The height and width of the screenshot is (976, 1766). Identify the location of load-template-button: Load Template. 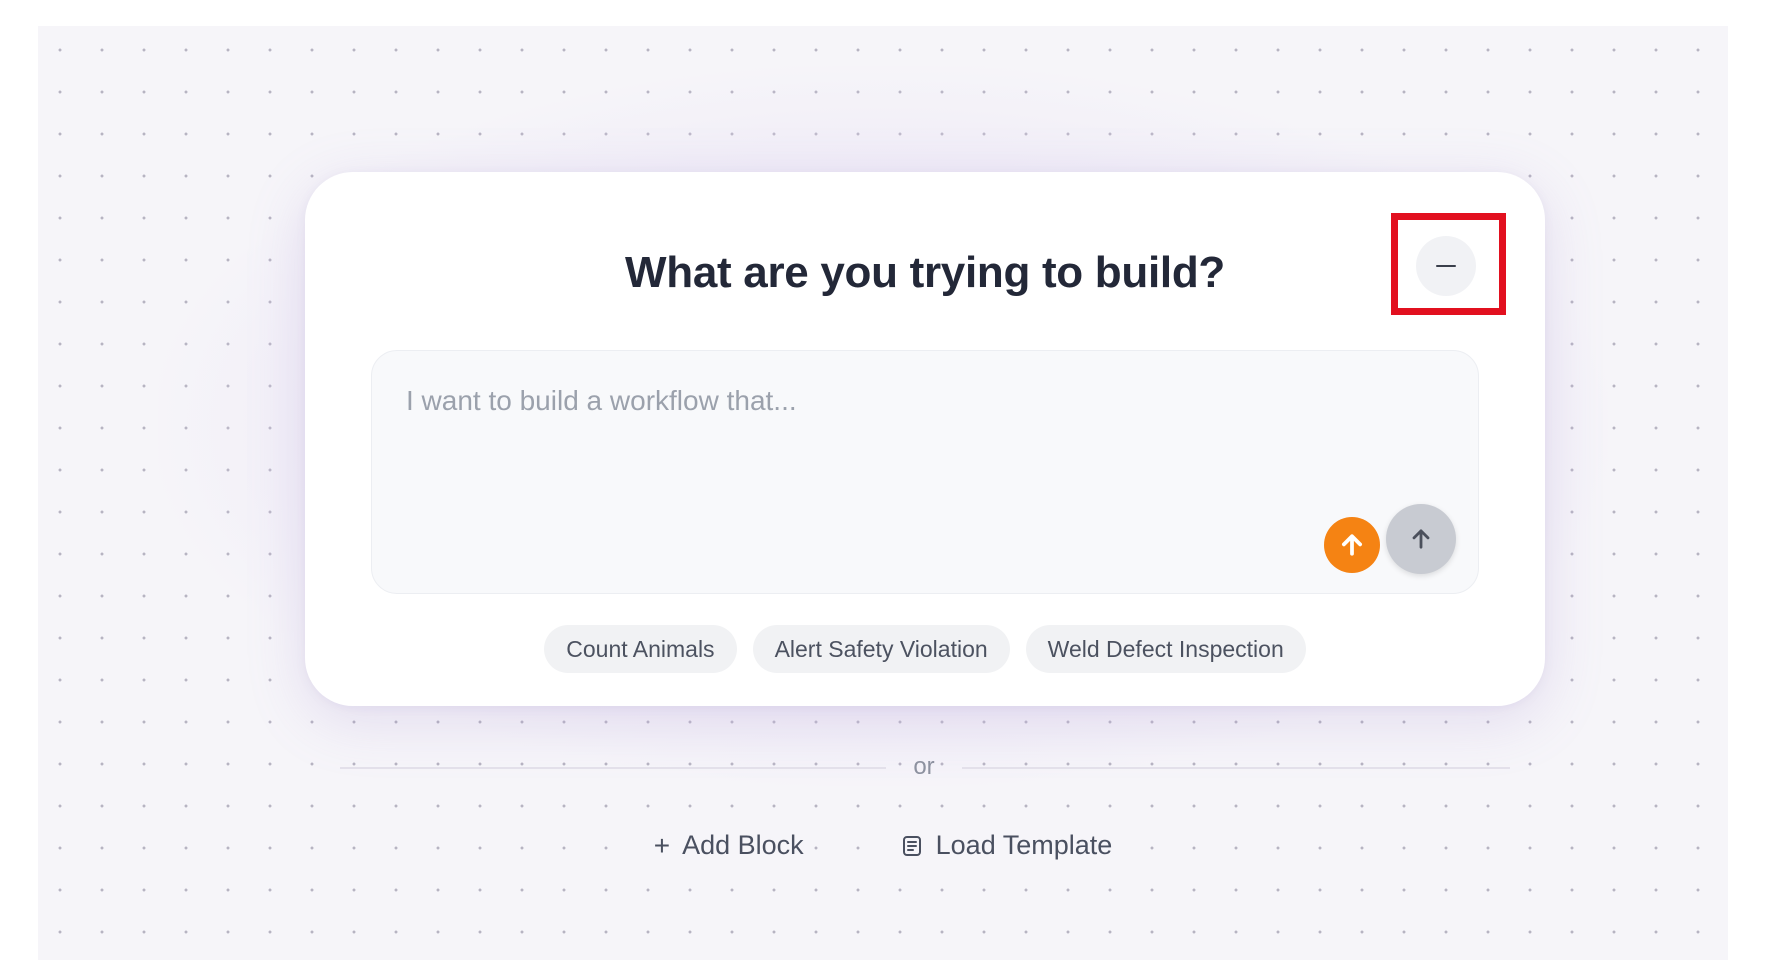
(1006, 845).